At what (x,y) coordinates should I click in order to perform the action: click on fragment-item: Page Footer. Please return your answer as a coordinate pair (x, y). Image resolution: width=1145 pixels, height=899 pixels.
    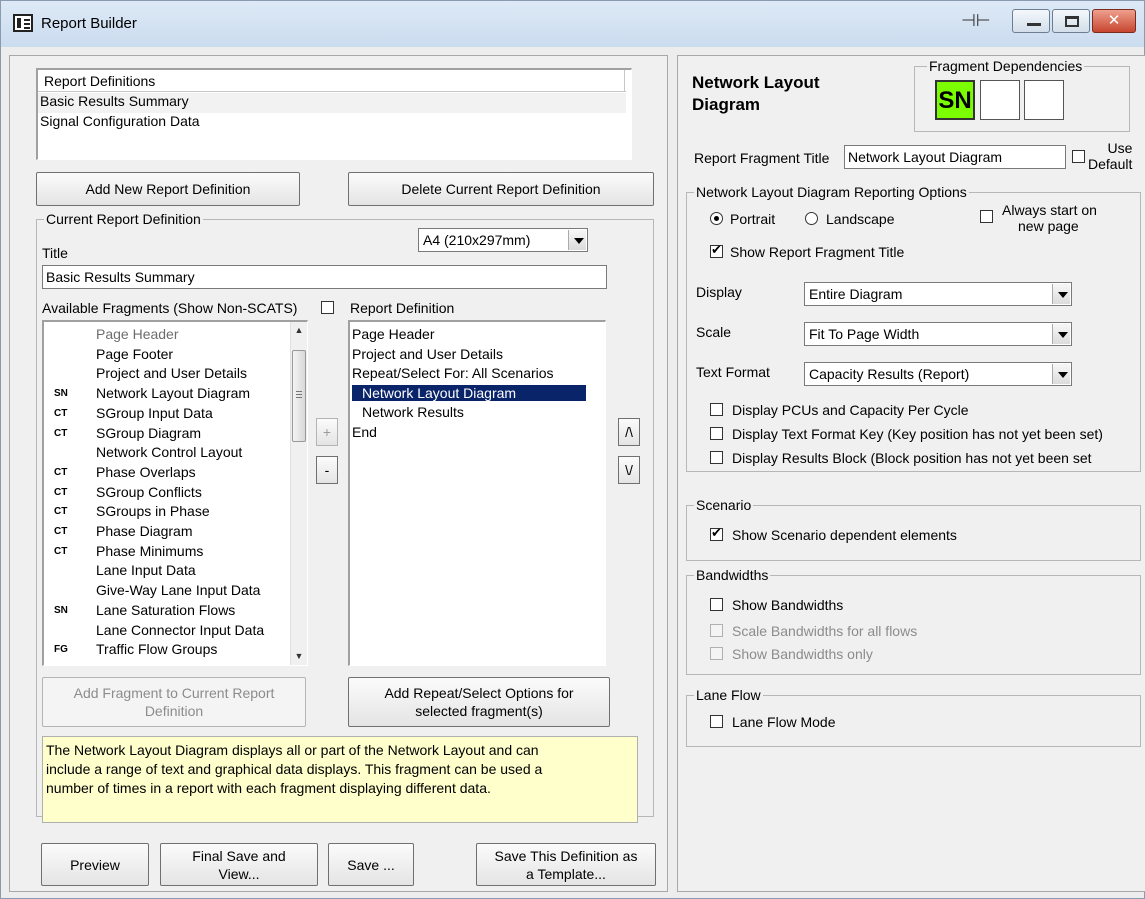
    Looking at the image, I should click on (166, 356).